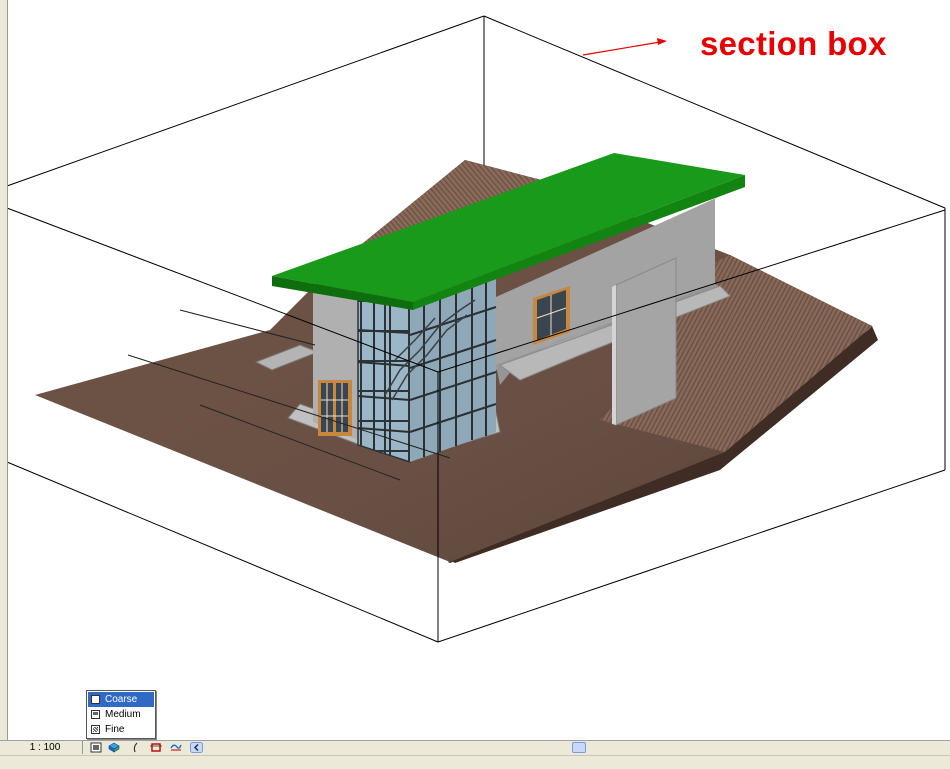  I want to click on detail-level-medium: Medium, so click(121, 714).